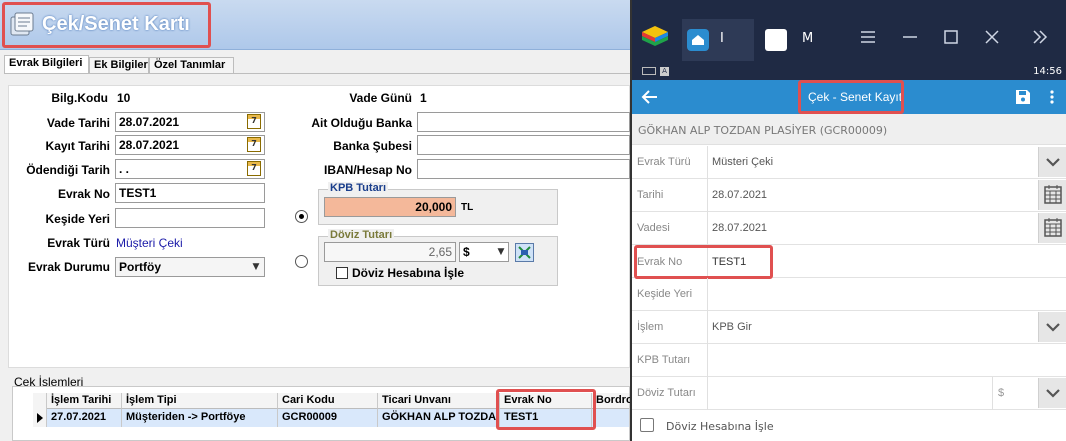  Describe the element at coordinates (698, 40) in the screenshot. I see `home-icon` at that location.